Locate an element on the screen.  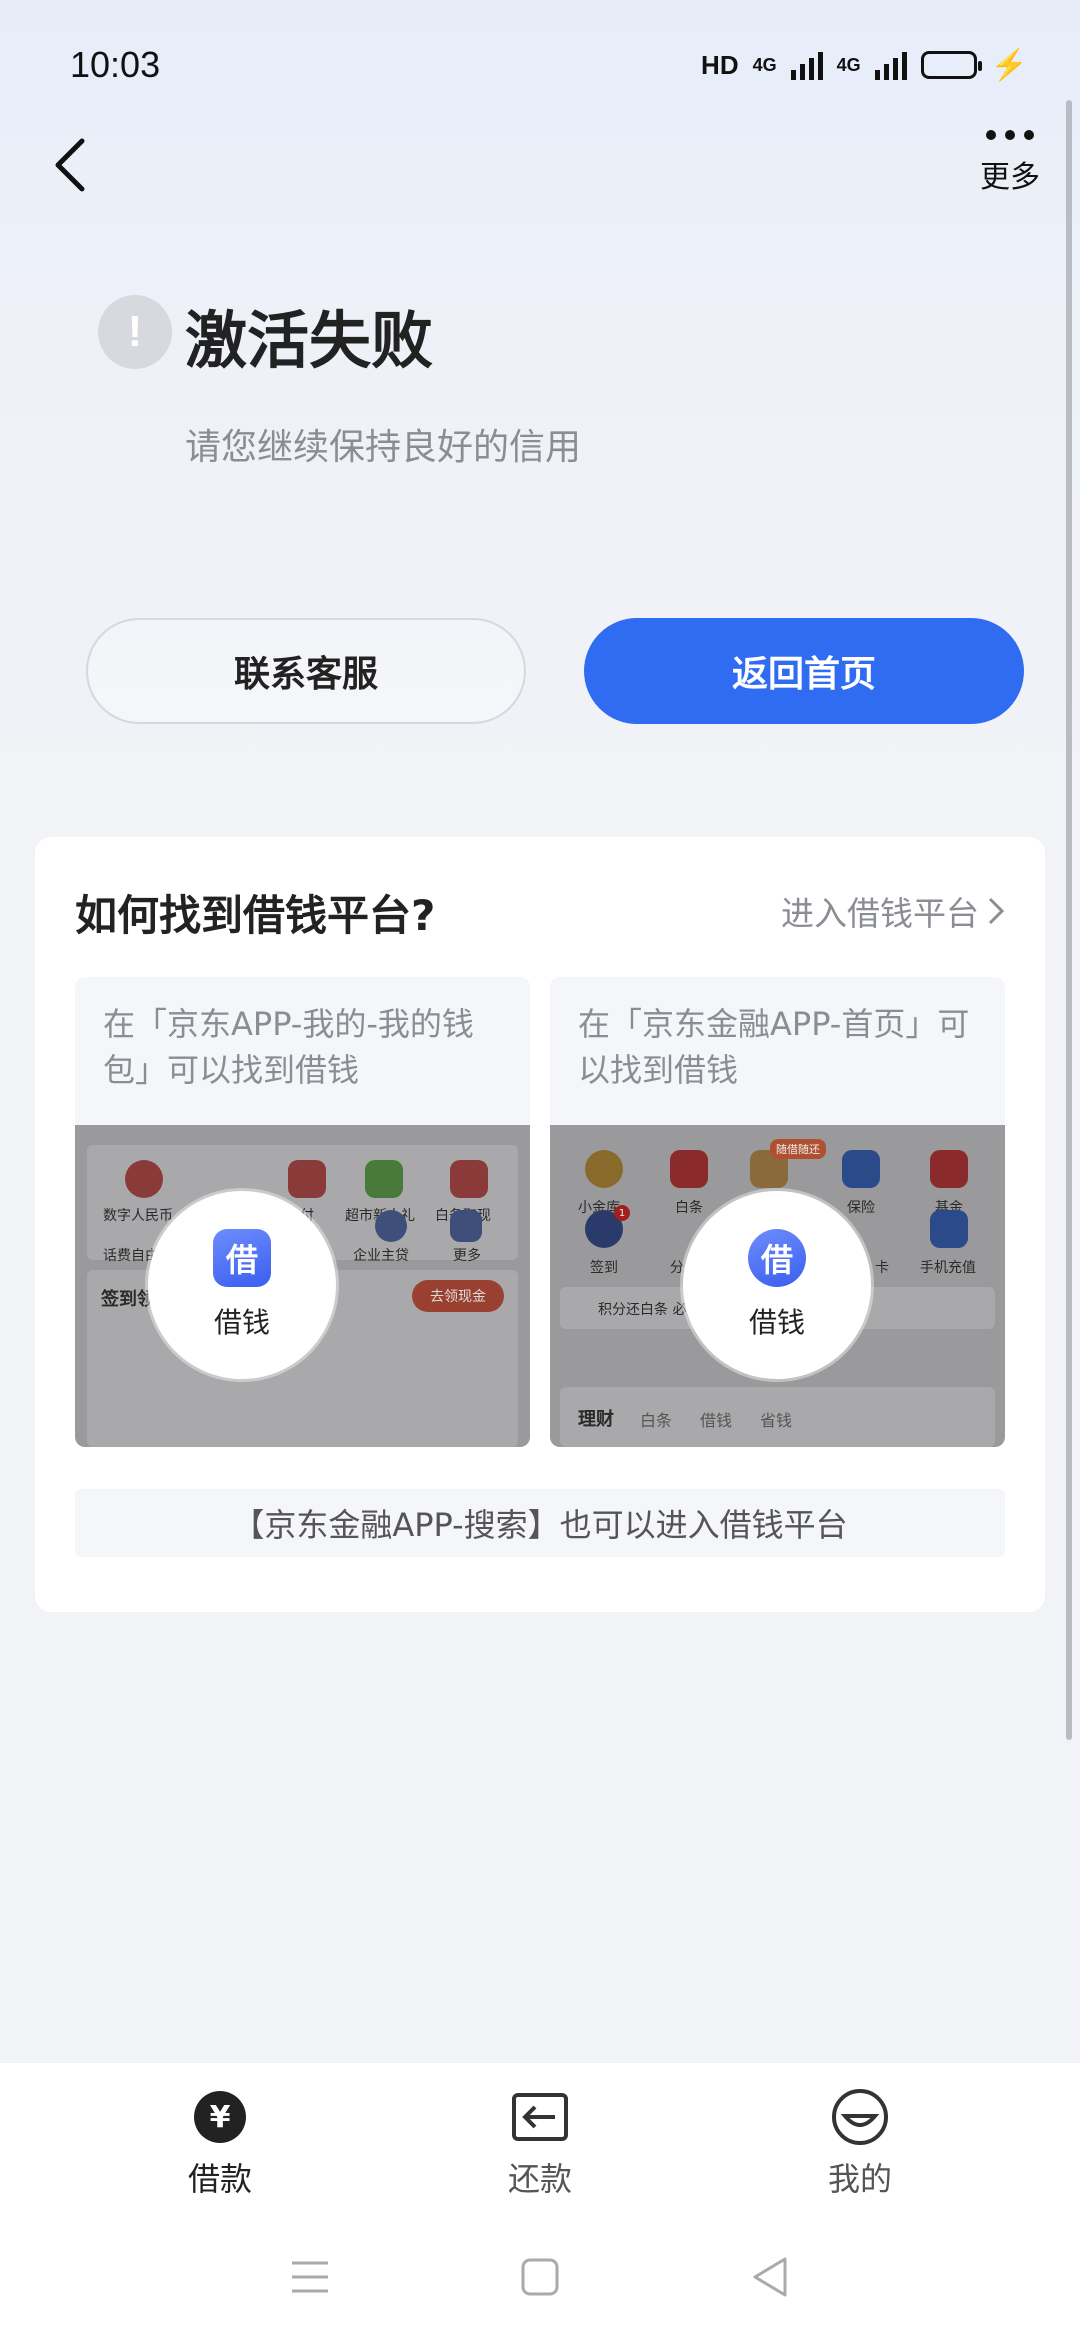
more-dots-icon is located at coordinates (1010, 135).